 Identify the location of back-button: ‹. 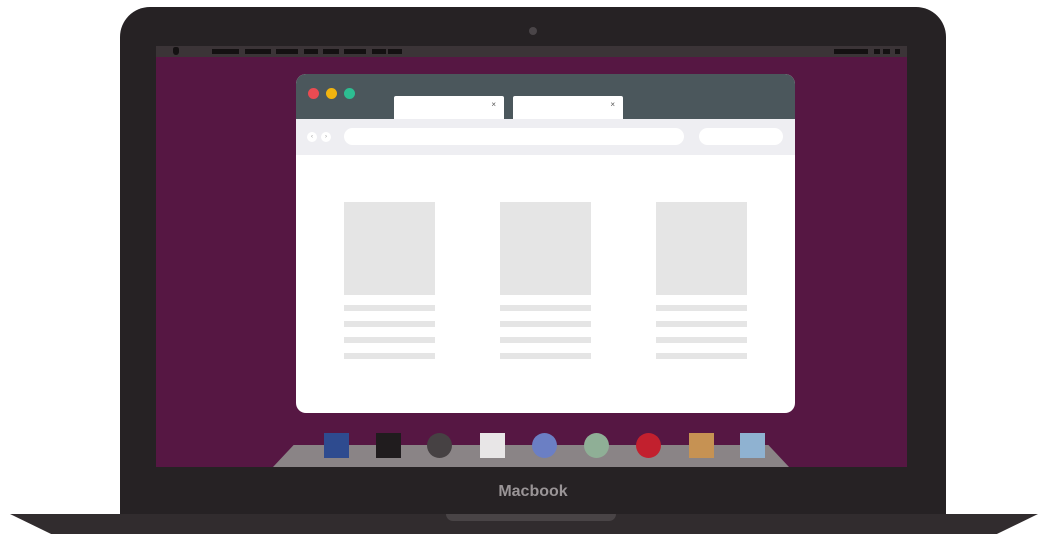
(312, 137).